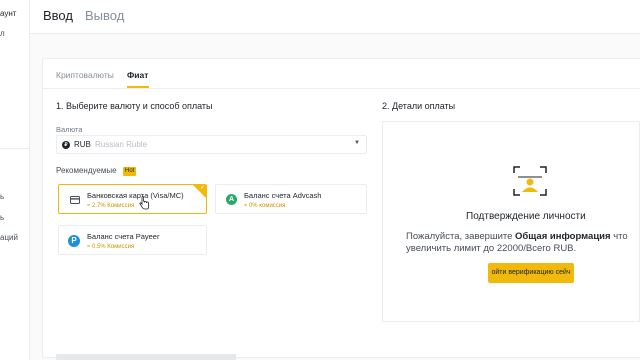 The width and height of the screenshot is (640, 360). What do you see at coordinates (231, 199) in the screenshot?
I see `advcash-icon: A` at bounding box center [231, 199].